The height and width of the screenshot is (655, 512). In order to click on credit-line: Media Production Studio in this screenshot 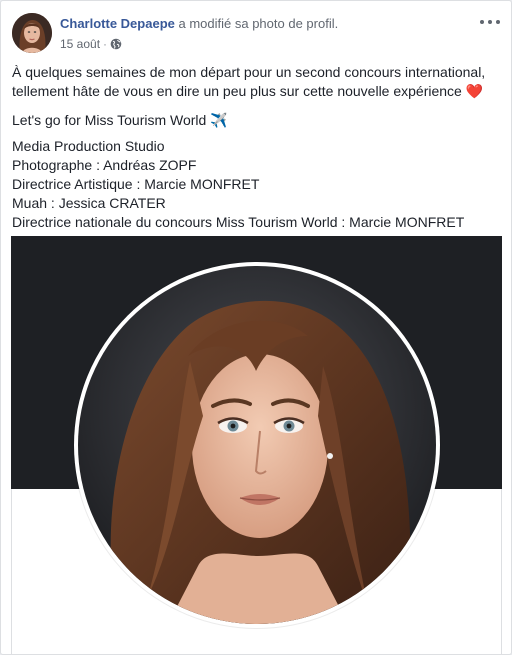, I will do `click(88, 146)`.